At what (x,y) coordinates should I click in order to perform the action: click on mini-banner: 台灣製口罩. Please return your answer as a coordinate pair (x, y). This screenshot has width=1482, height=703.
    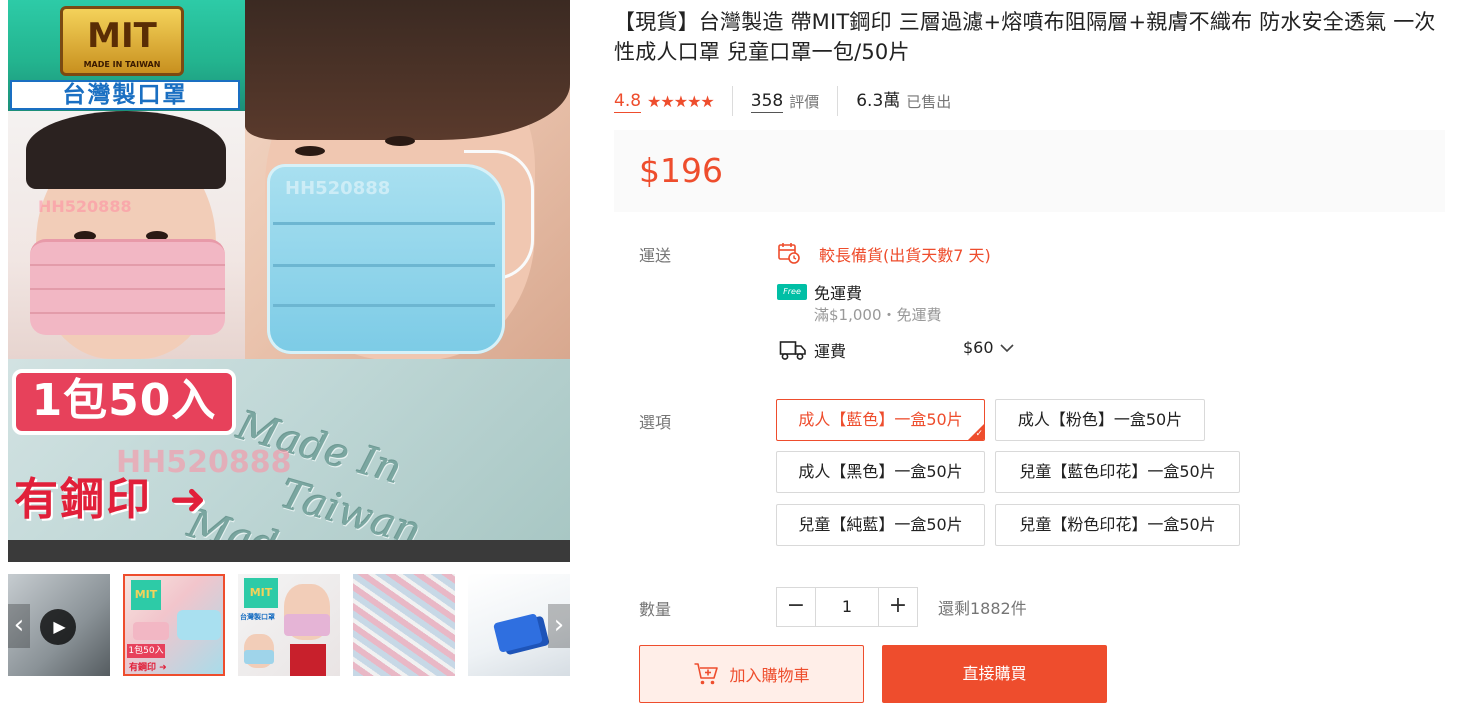
    Looking at the image, I should click on (257, 617).